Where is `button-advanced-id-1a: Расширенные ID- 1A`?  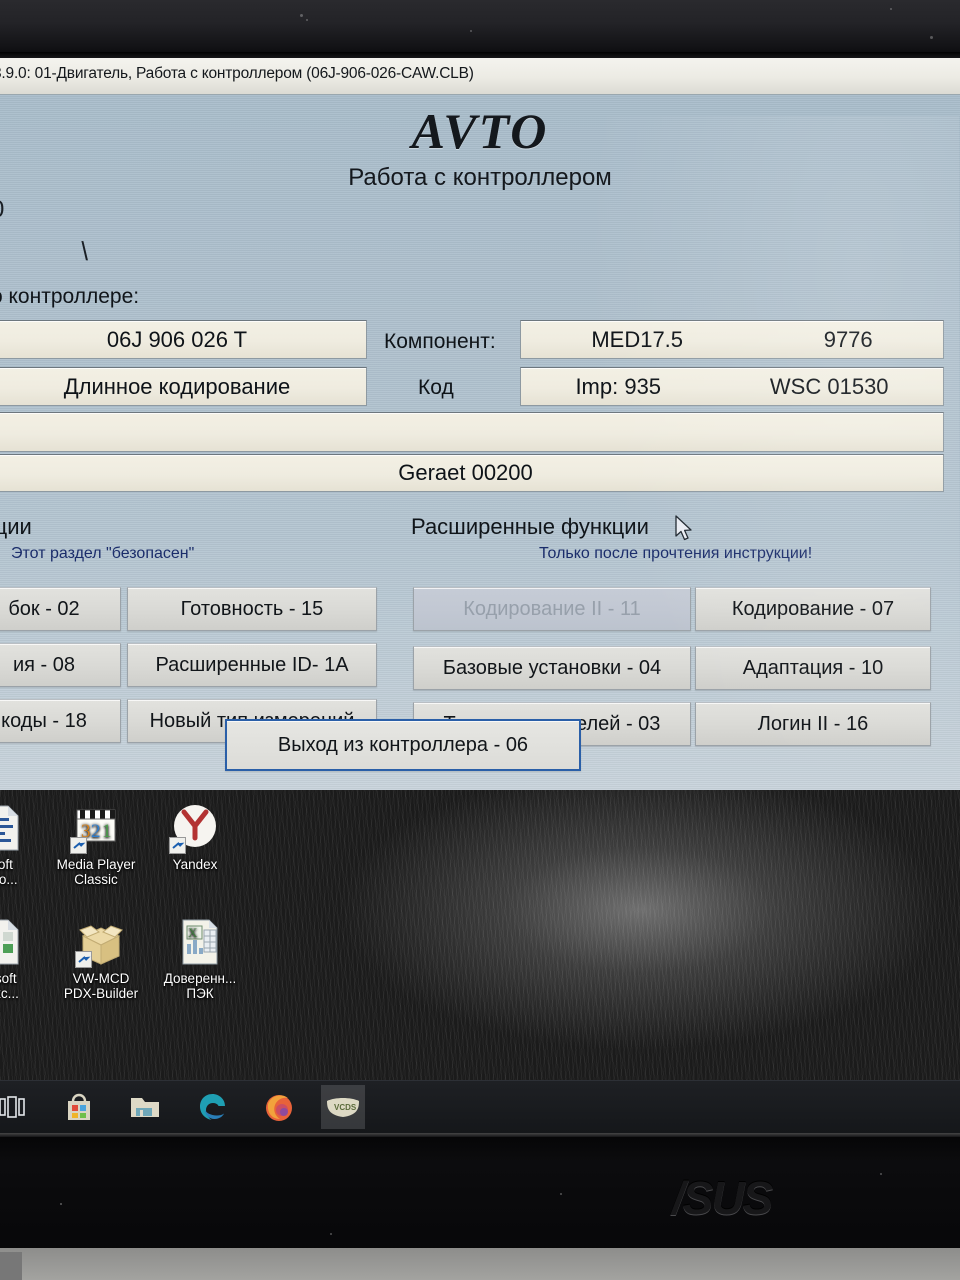
button-advanced-id-1a: Расширенные ID- 1A is located at coordinates (252, 665).